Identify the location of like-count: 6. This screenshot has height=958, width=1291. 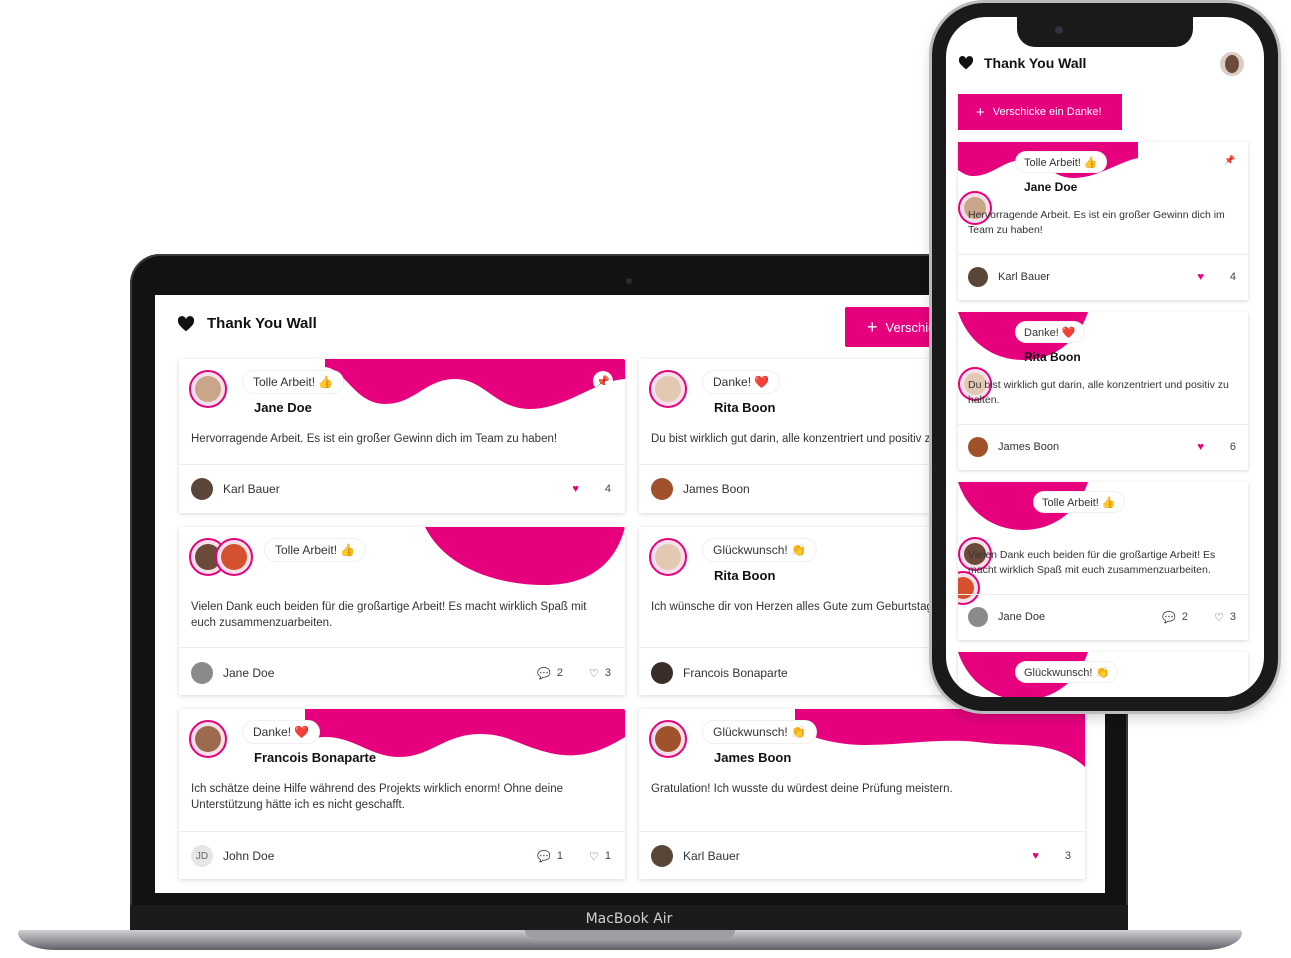
(1232, 447).